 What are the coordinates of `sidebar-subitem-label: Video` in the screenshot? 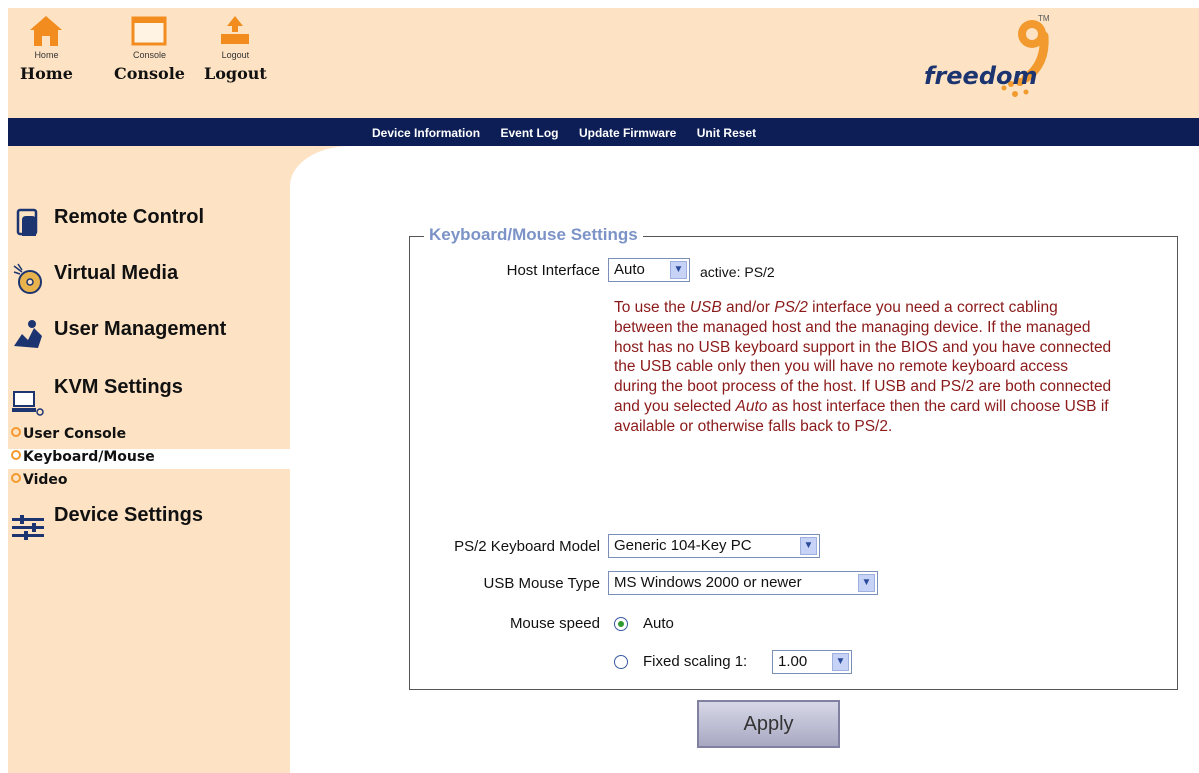 It's located at (45, 480).